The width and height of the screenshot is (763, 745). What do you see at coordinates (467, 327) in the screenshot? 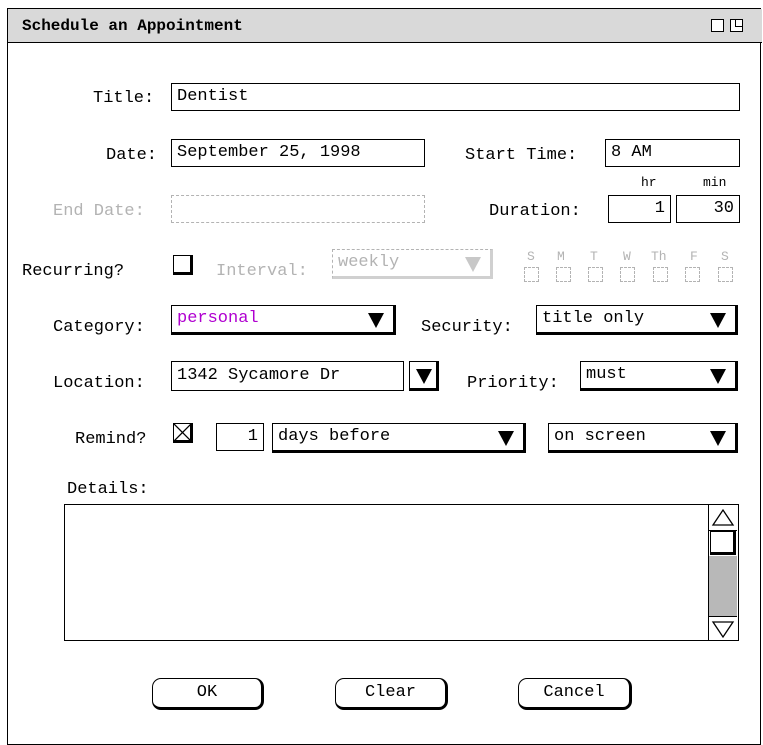
I see `security-label: Security:` at bounding box center [467, 327].